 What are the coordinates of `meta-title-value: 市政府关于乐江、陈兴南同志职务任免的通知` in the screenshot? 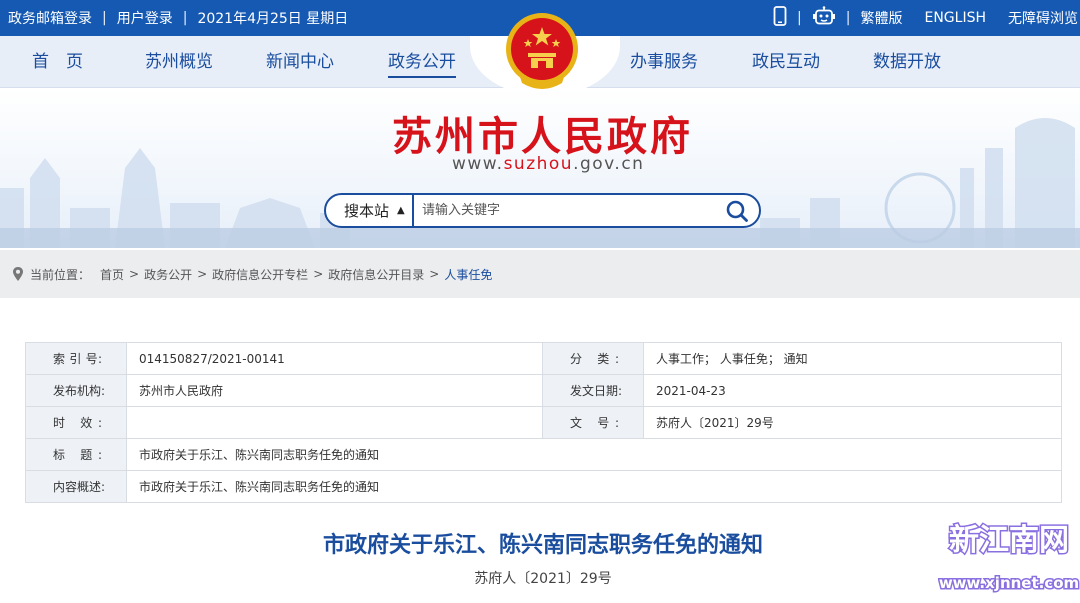 It's located at (594, 454).